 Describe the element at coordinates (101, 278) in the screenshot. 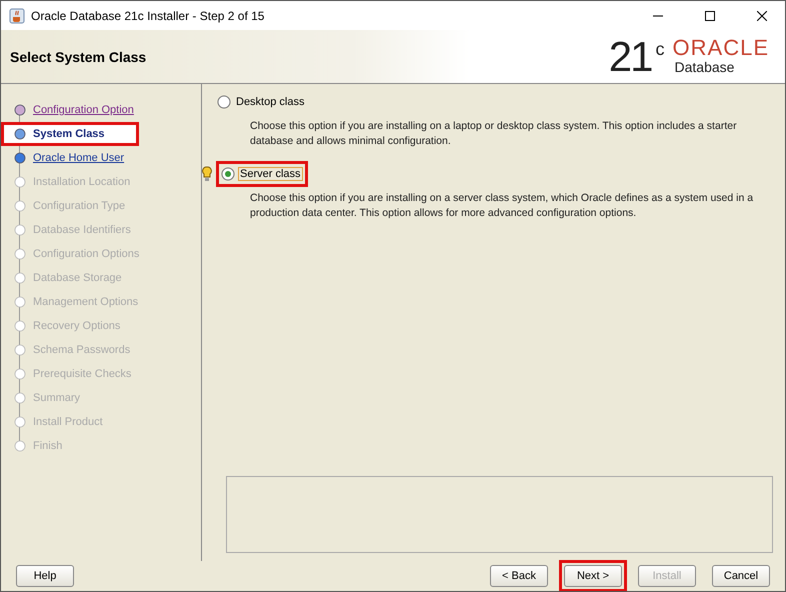

I see `wizard-step: Database Storage` at that location.